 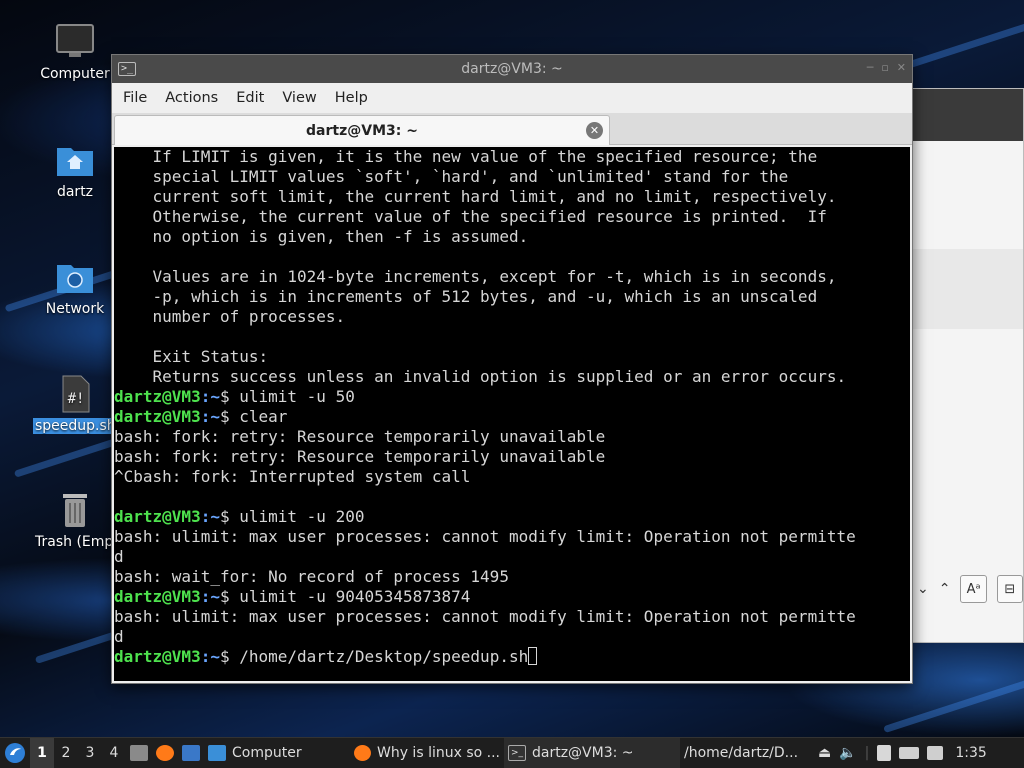 I want to click on desktop-icon-speedup: #! speedup.sh, so click(x=75, y=404).